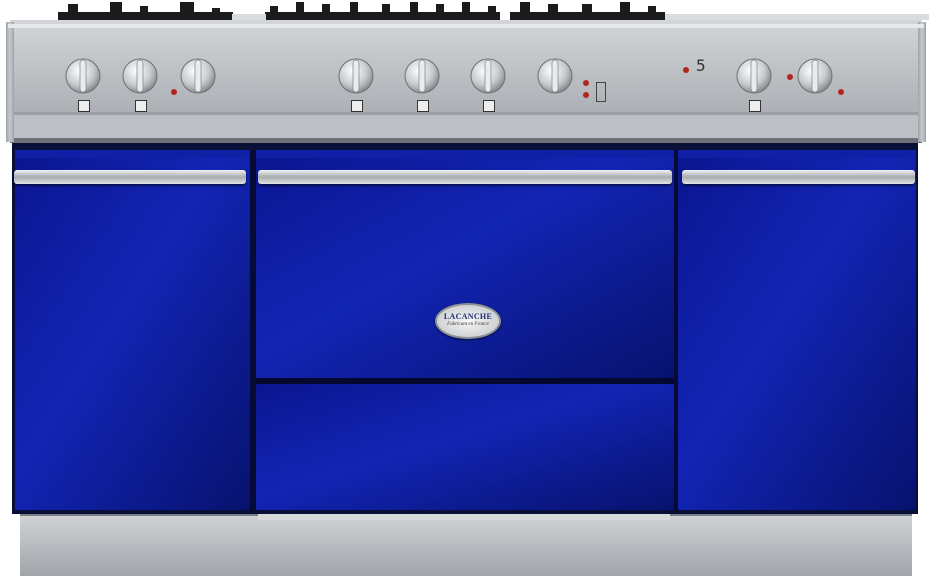 The image size is (932, 579). I want to click on storage-drawer, so click(465, 447).